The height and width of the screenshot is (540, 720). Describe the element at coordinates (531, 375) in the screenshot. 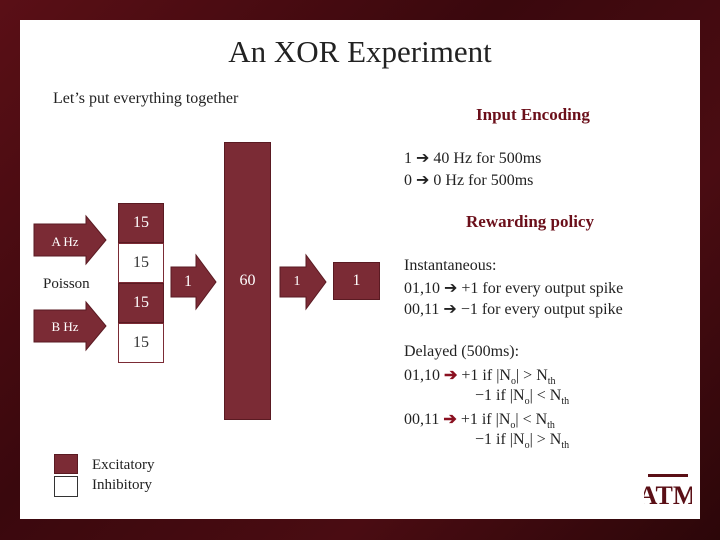

I see `delayed-line-1-rel: | > N` at that location.